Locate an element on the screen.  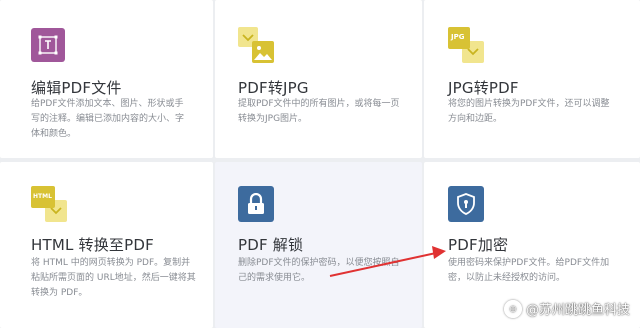
edit-pdf-icon is located at coordinates (48, 45).